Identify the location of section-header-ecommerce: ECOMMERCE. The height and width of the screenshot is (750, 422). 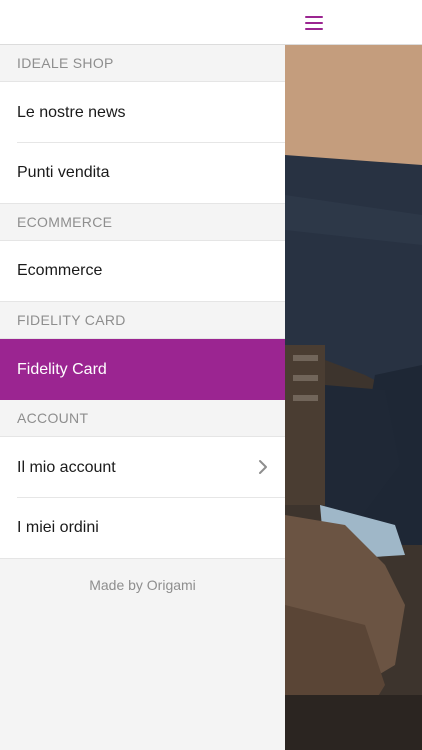
(142, 222).